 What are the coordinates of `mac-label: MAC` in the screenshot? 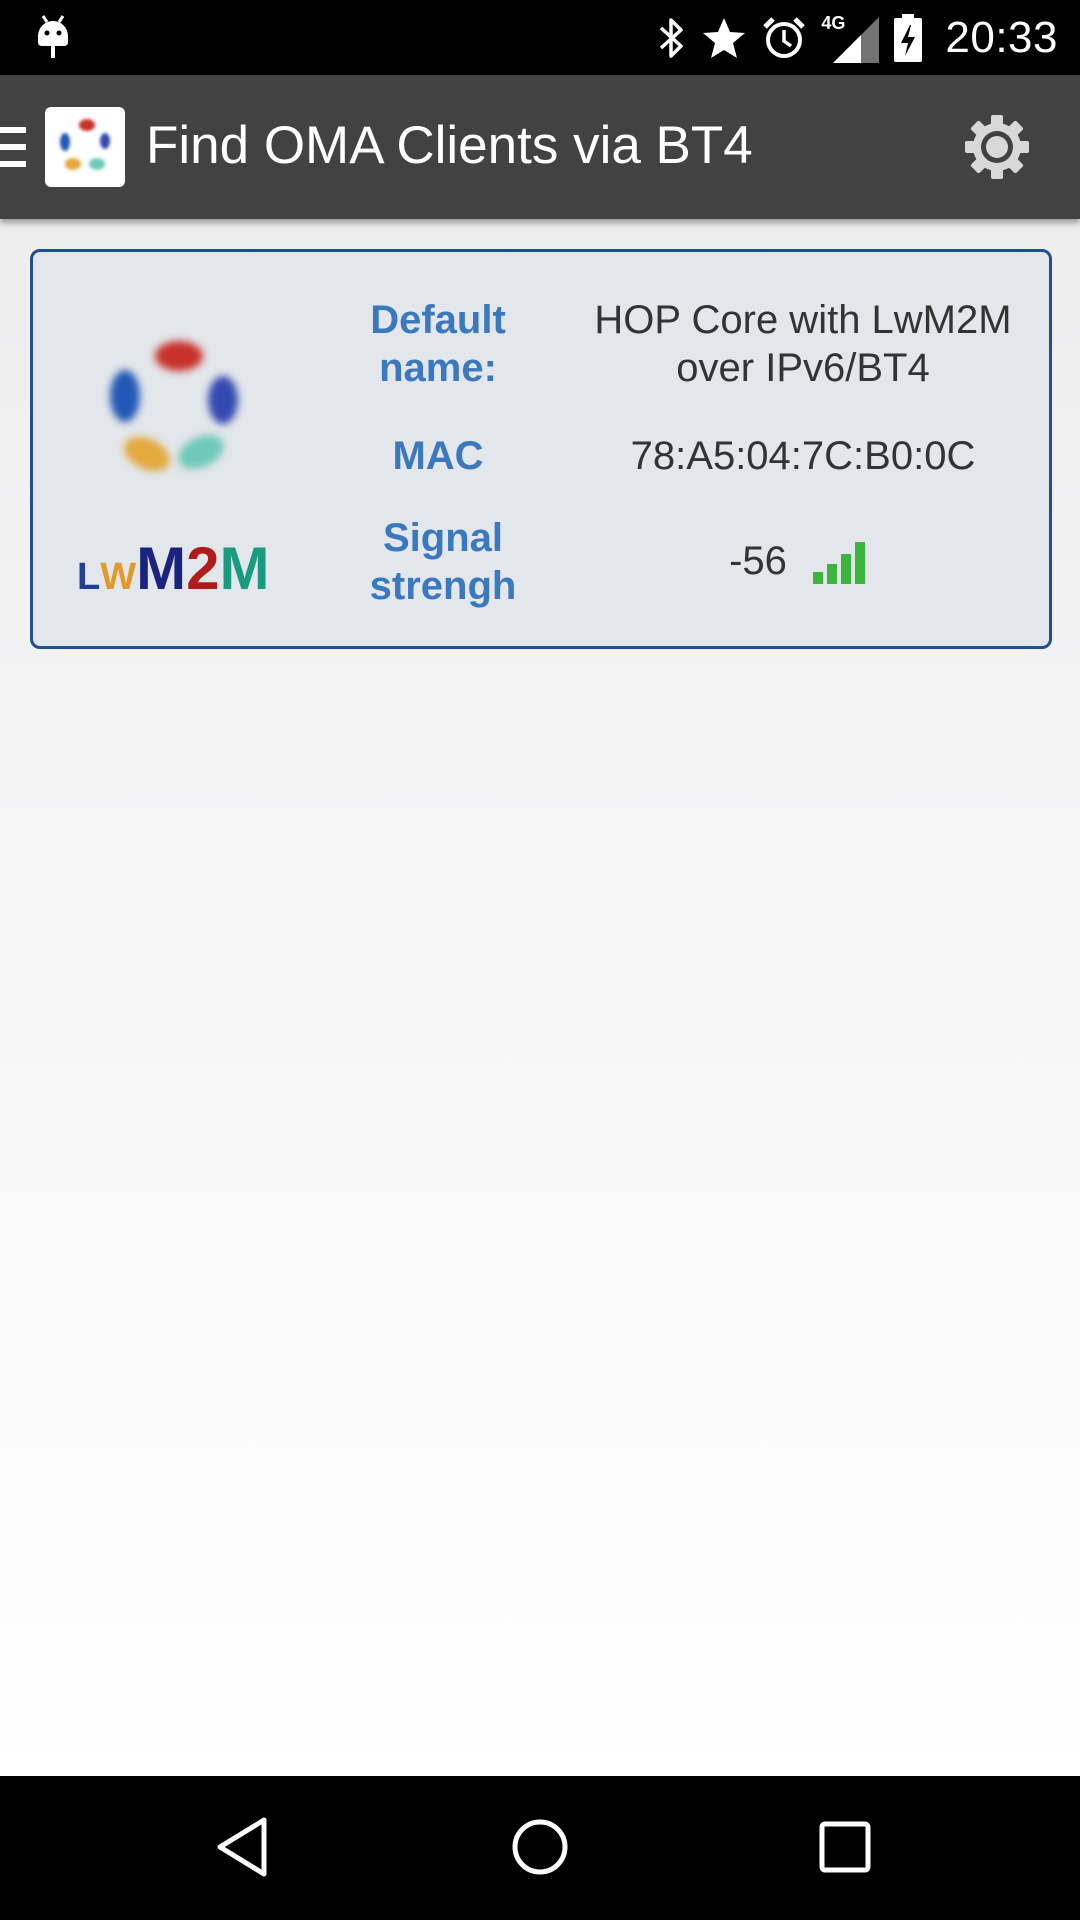 It's located at (438, 456).